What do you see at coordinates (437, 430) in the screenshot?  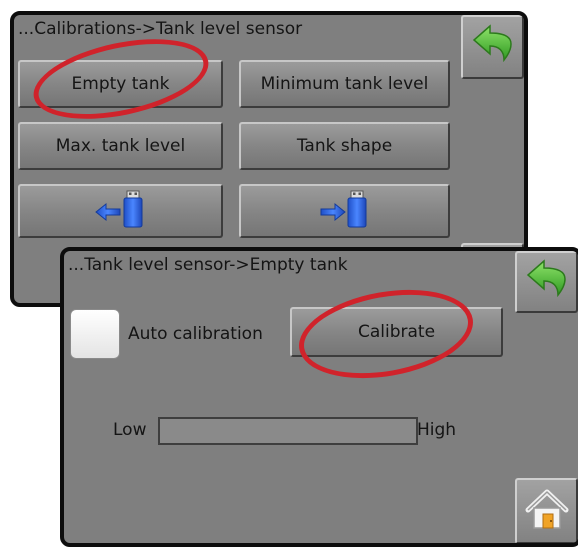 I see `high-label: High` at bounding box center [437, 430].